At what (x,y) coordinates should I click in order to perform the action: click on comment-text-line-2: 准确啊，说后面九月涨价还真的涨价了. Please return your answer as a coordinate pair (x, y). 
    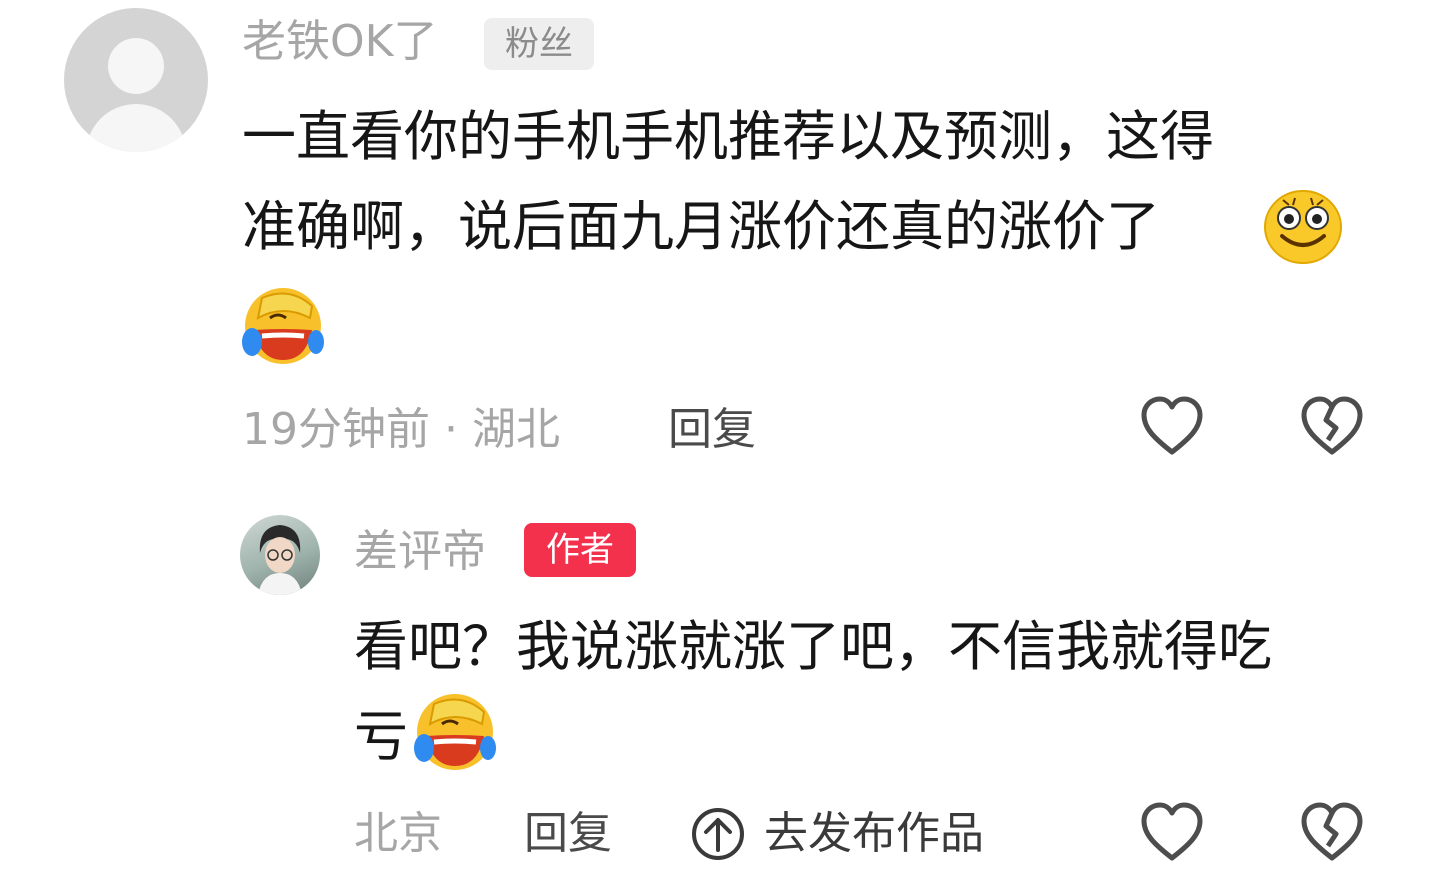
    Looking at the image, I should click on (701, 226).